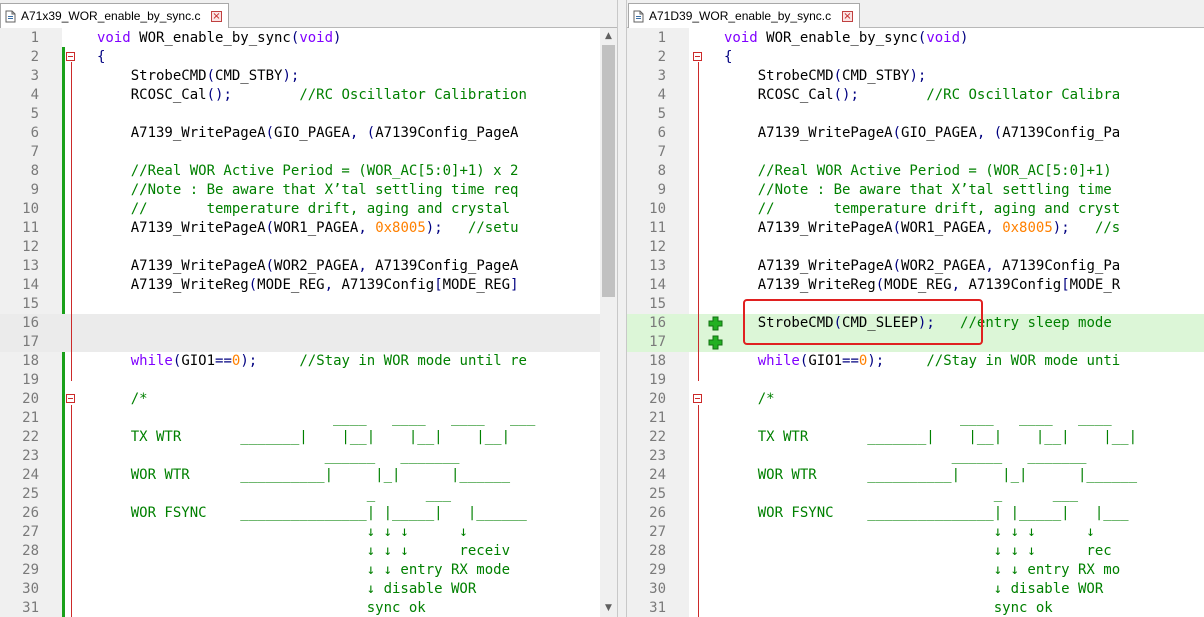  I want to click on code-text: ____ ____ ____, so click(918, 418).